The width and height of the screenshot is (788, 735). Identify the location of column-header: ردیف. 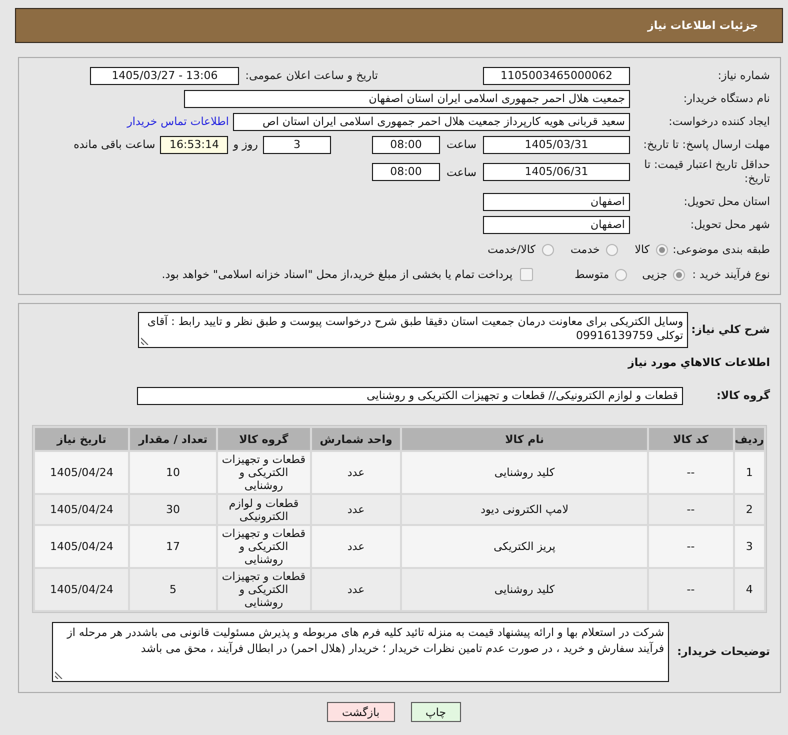
(749, 439).